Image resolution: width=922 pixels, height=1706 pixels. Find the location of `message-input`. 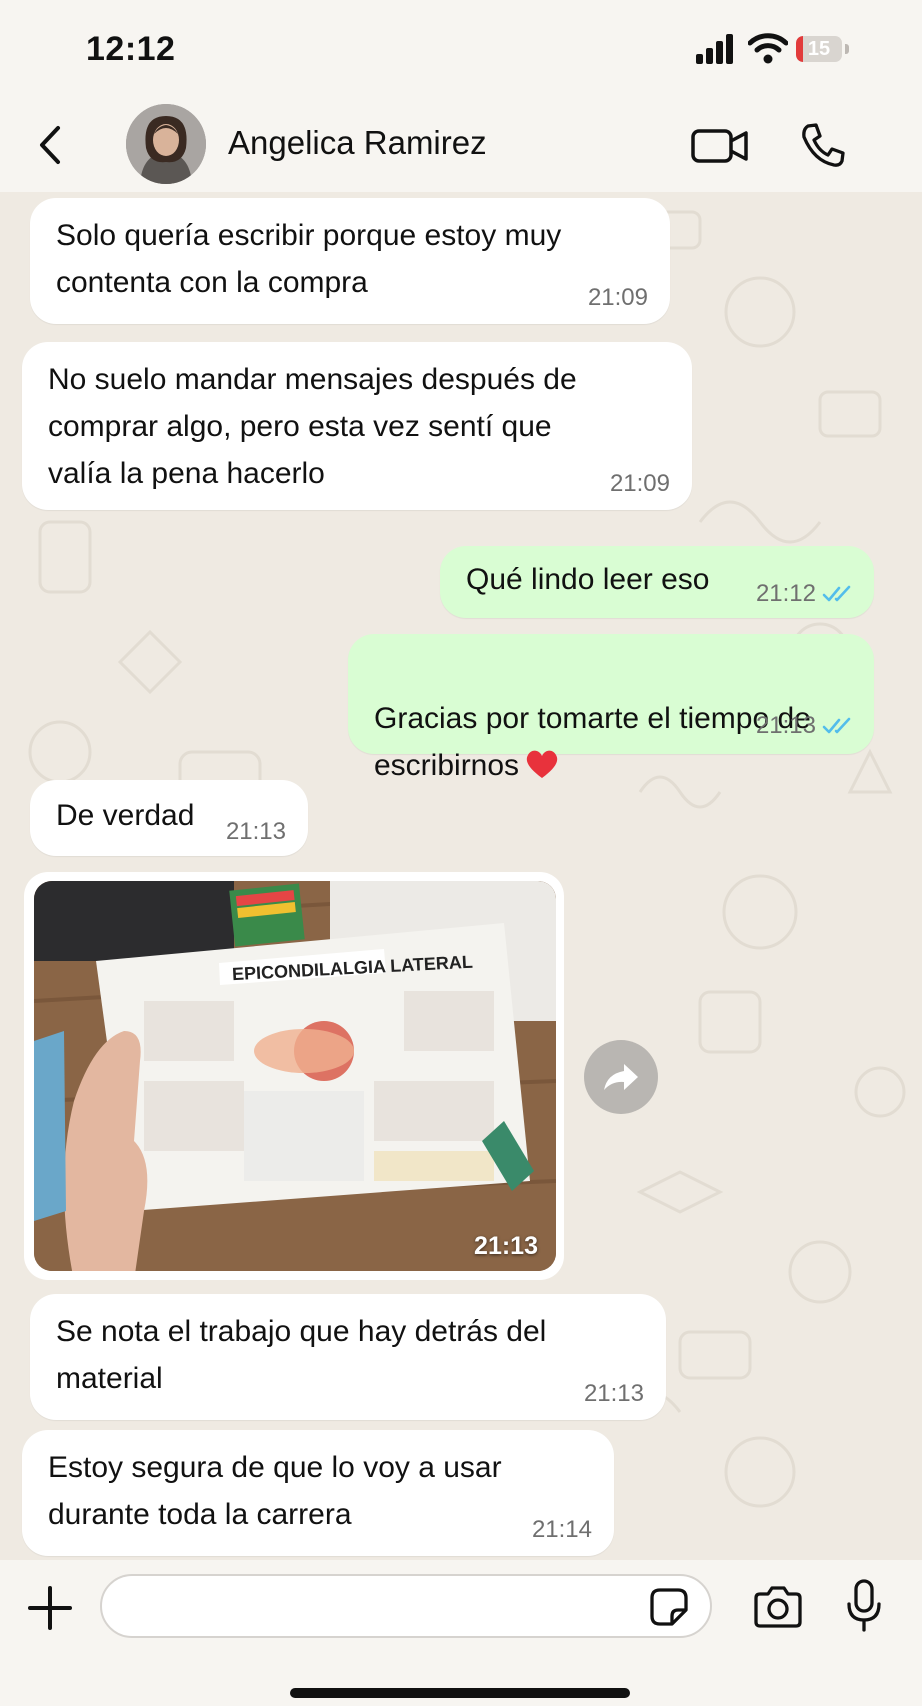

message-input is located at coordinates (406, 1606).